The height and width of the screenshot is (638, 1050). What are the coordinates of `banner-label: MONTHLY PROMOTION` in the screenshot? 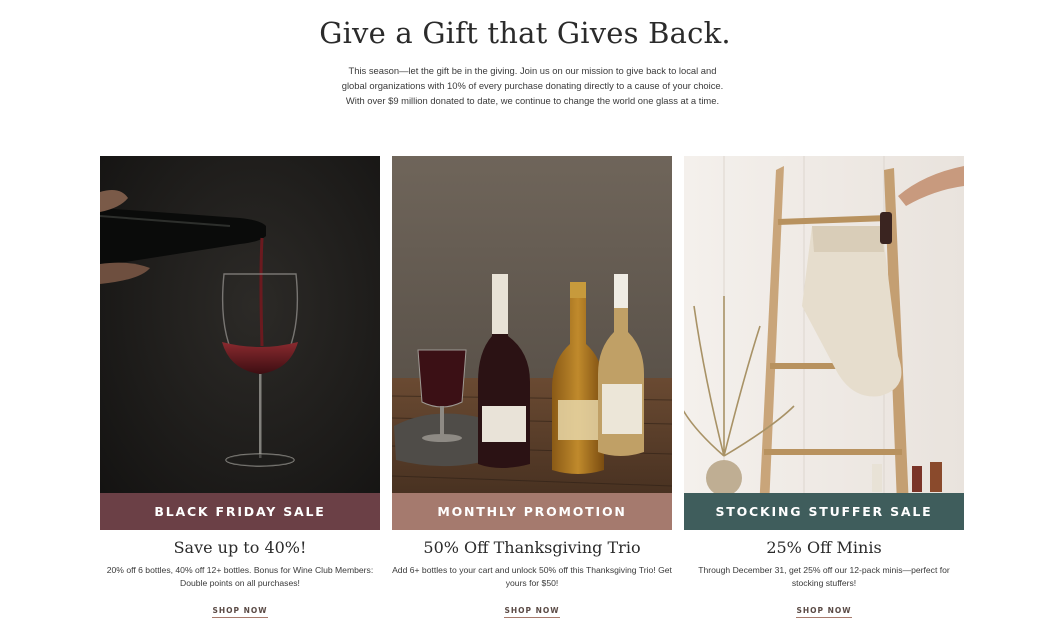 It's located at (532, 511).